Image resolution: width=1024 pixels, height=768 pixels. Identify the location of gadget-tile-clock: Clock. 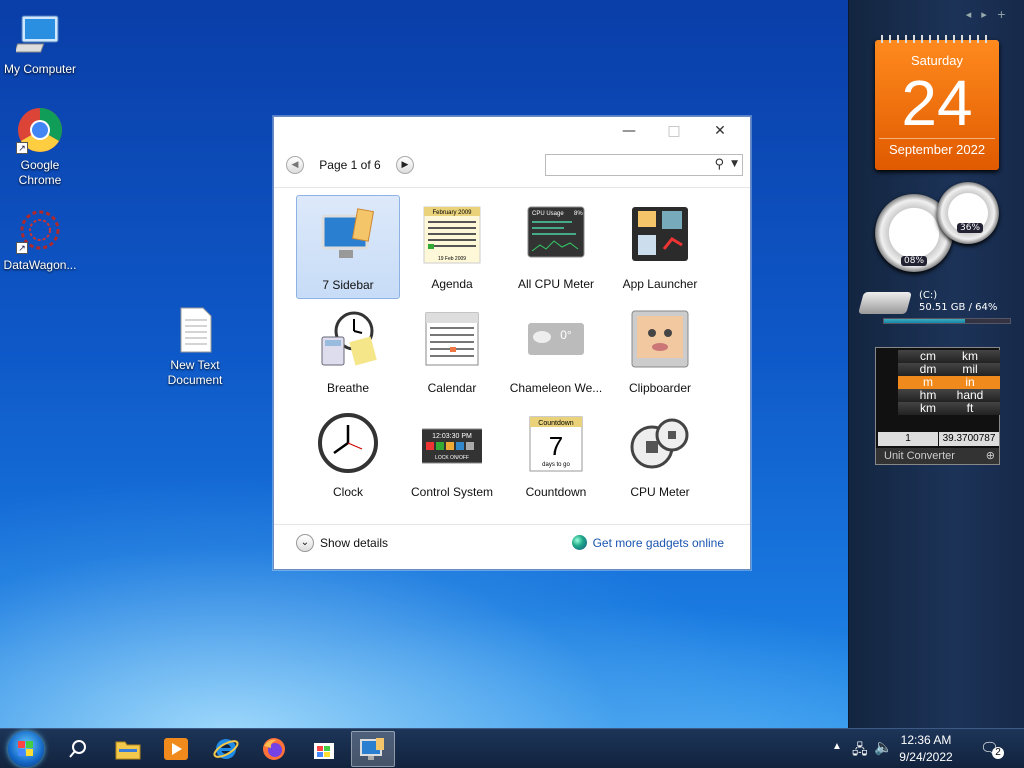
(348, 455).